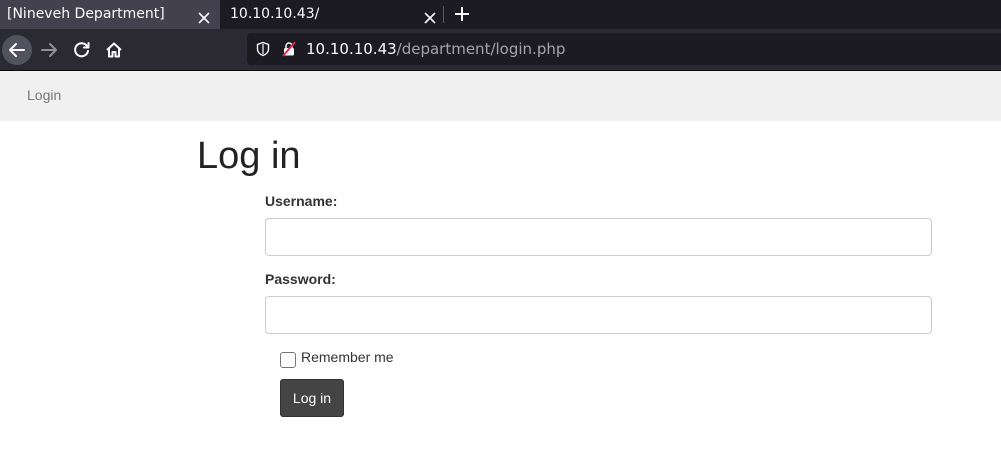 This screenshot has height=451, width=1001. What do you see at coordinates (17, 50) in the screenshot?
I see `back-arrow-icon` at bounding box center [17, 50].